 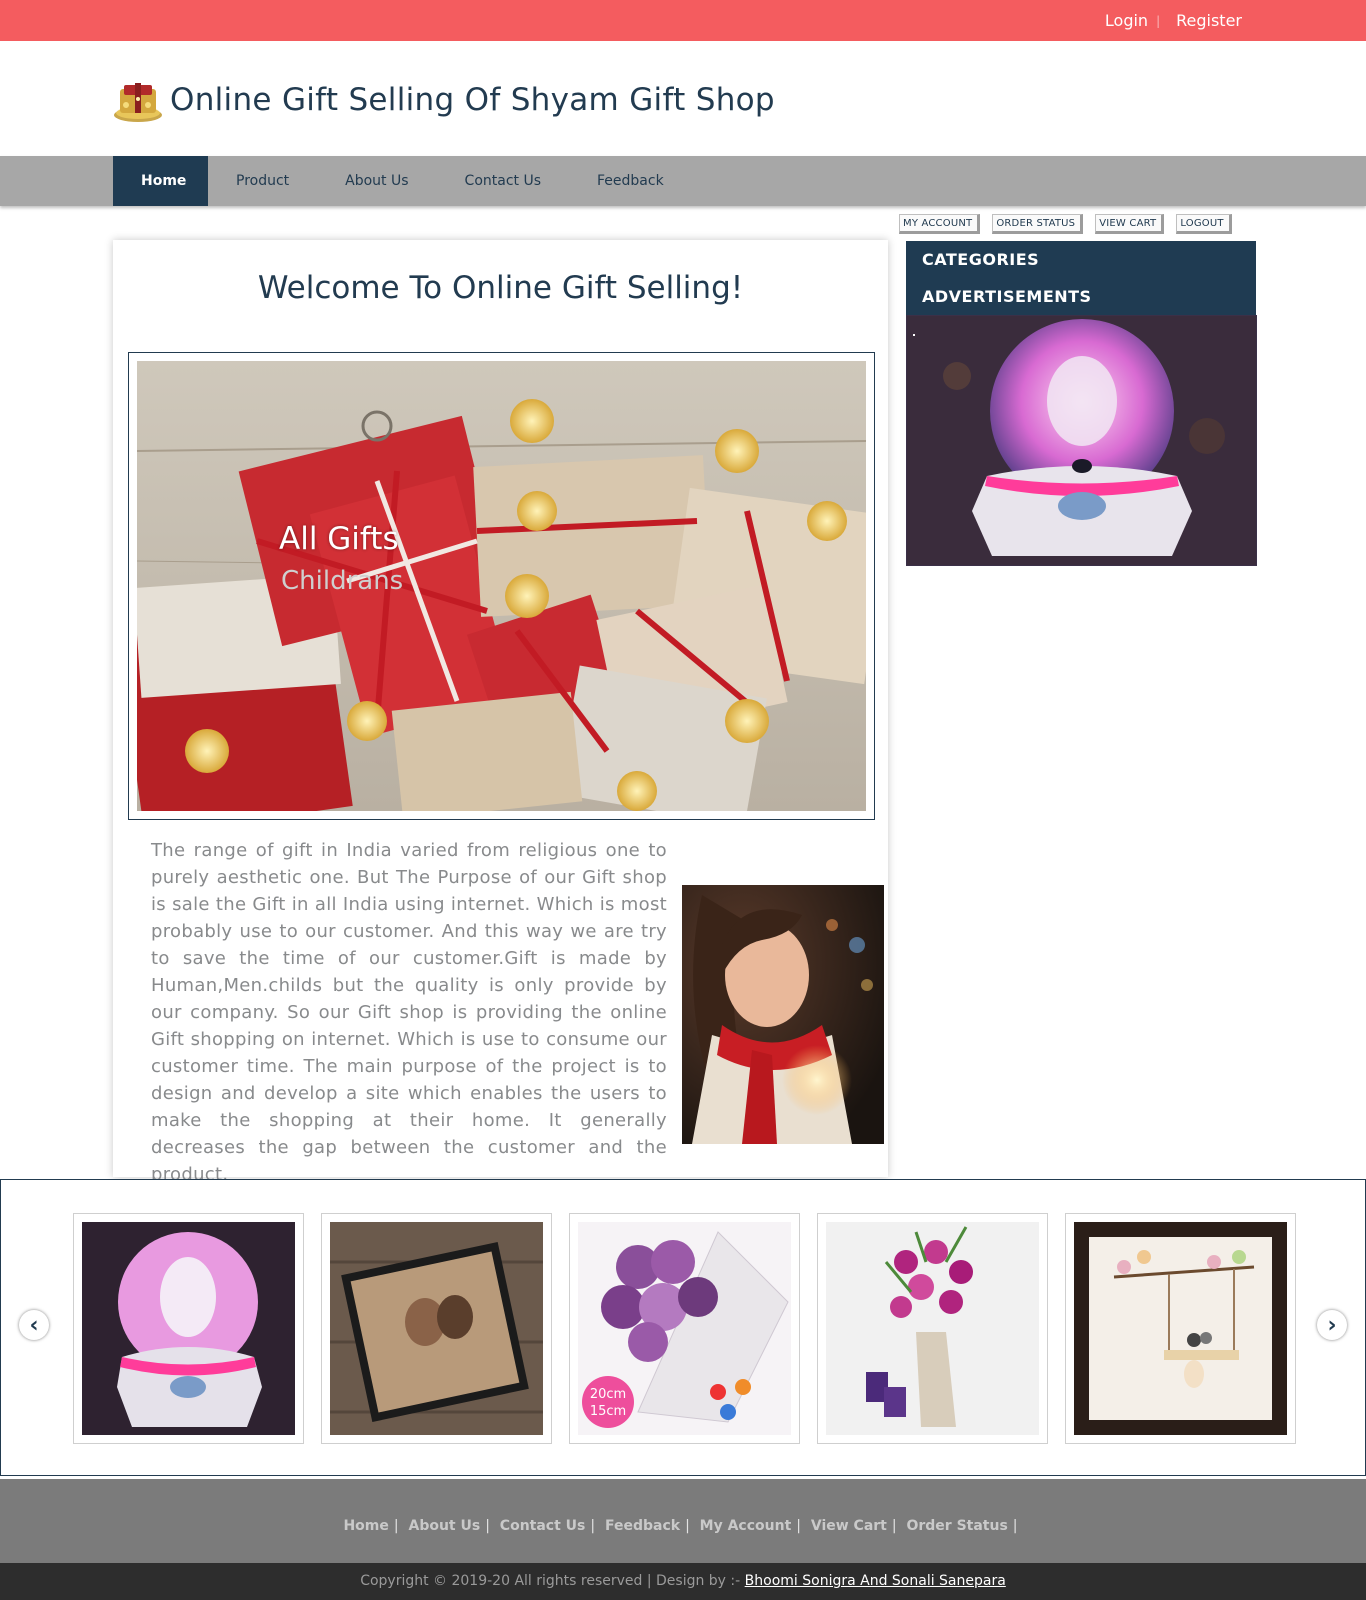 What do you see at coordinates (503, 181) in the screenshot?
I see `nav-contact-us: Contact Us` at bounding box center [503, 181].